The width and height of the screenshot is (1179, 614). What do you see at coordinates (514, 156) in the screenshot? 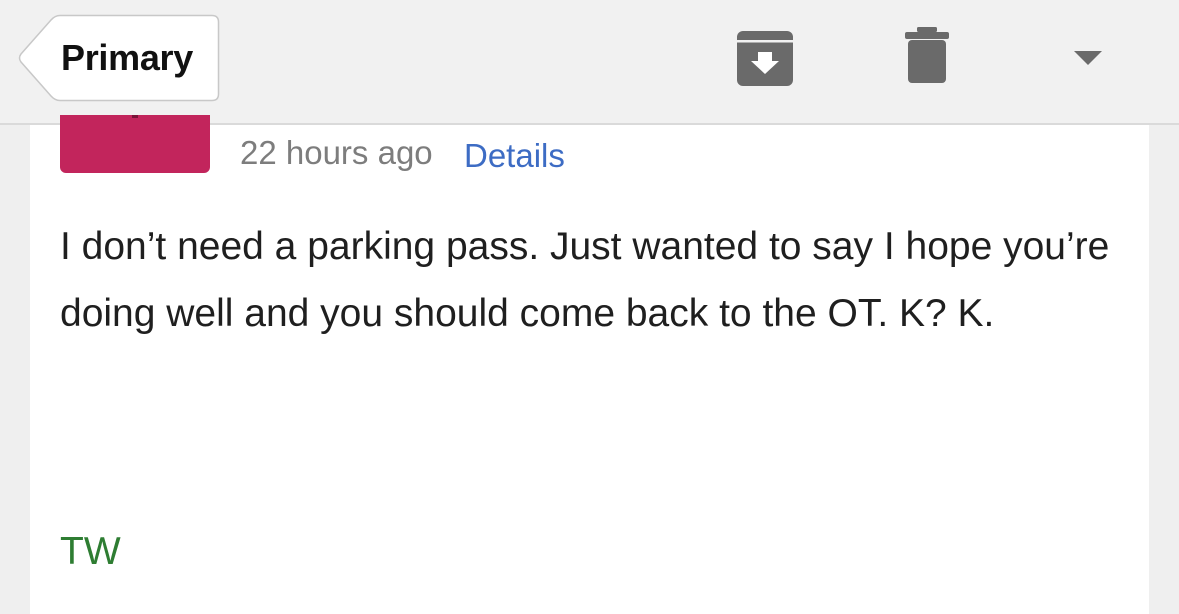
I see `details-link: Details` at bounding box center [514, 156].